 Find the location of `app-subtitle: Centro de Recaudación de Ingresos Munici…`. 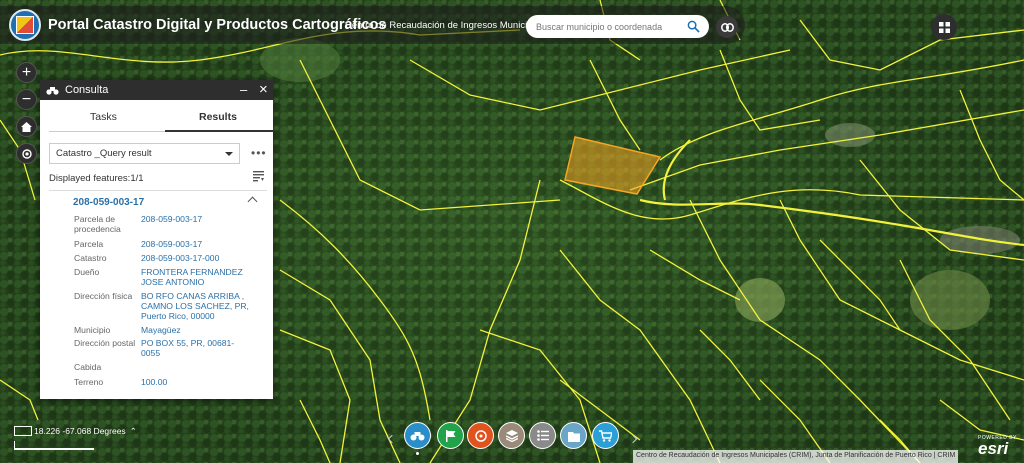

app-subtitle: Centro de Recaudación de Ingresos Munici… is located at coordinates (447, 25).